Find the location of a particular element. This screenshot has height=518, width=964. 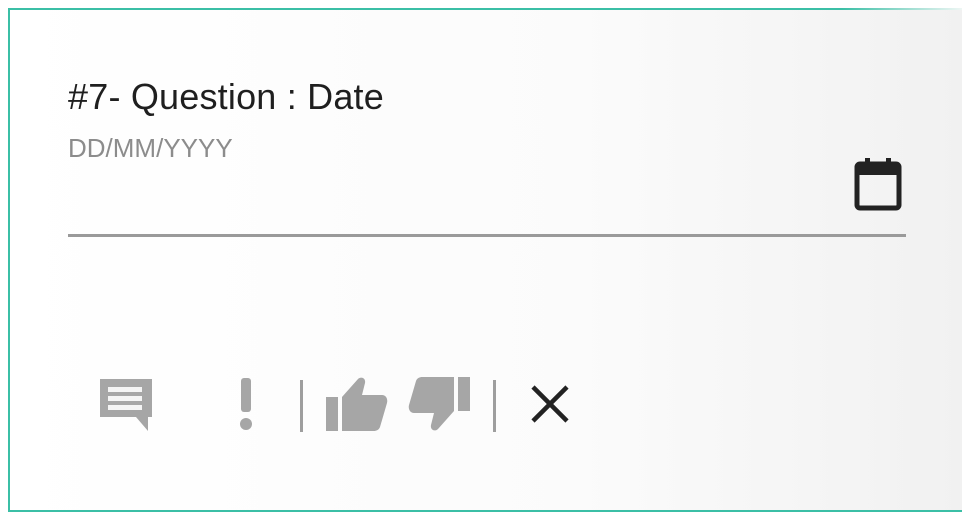

calendar-icon is located at coordinates (878, 186).